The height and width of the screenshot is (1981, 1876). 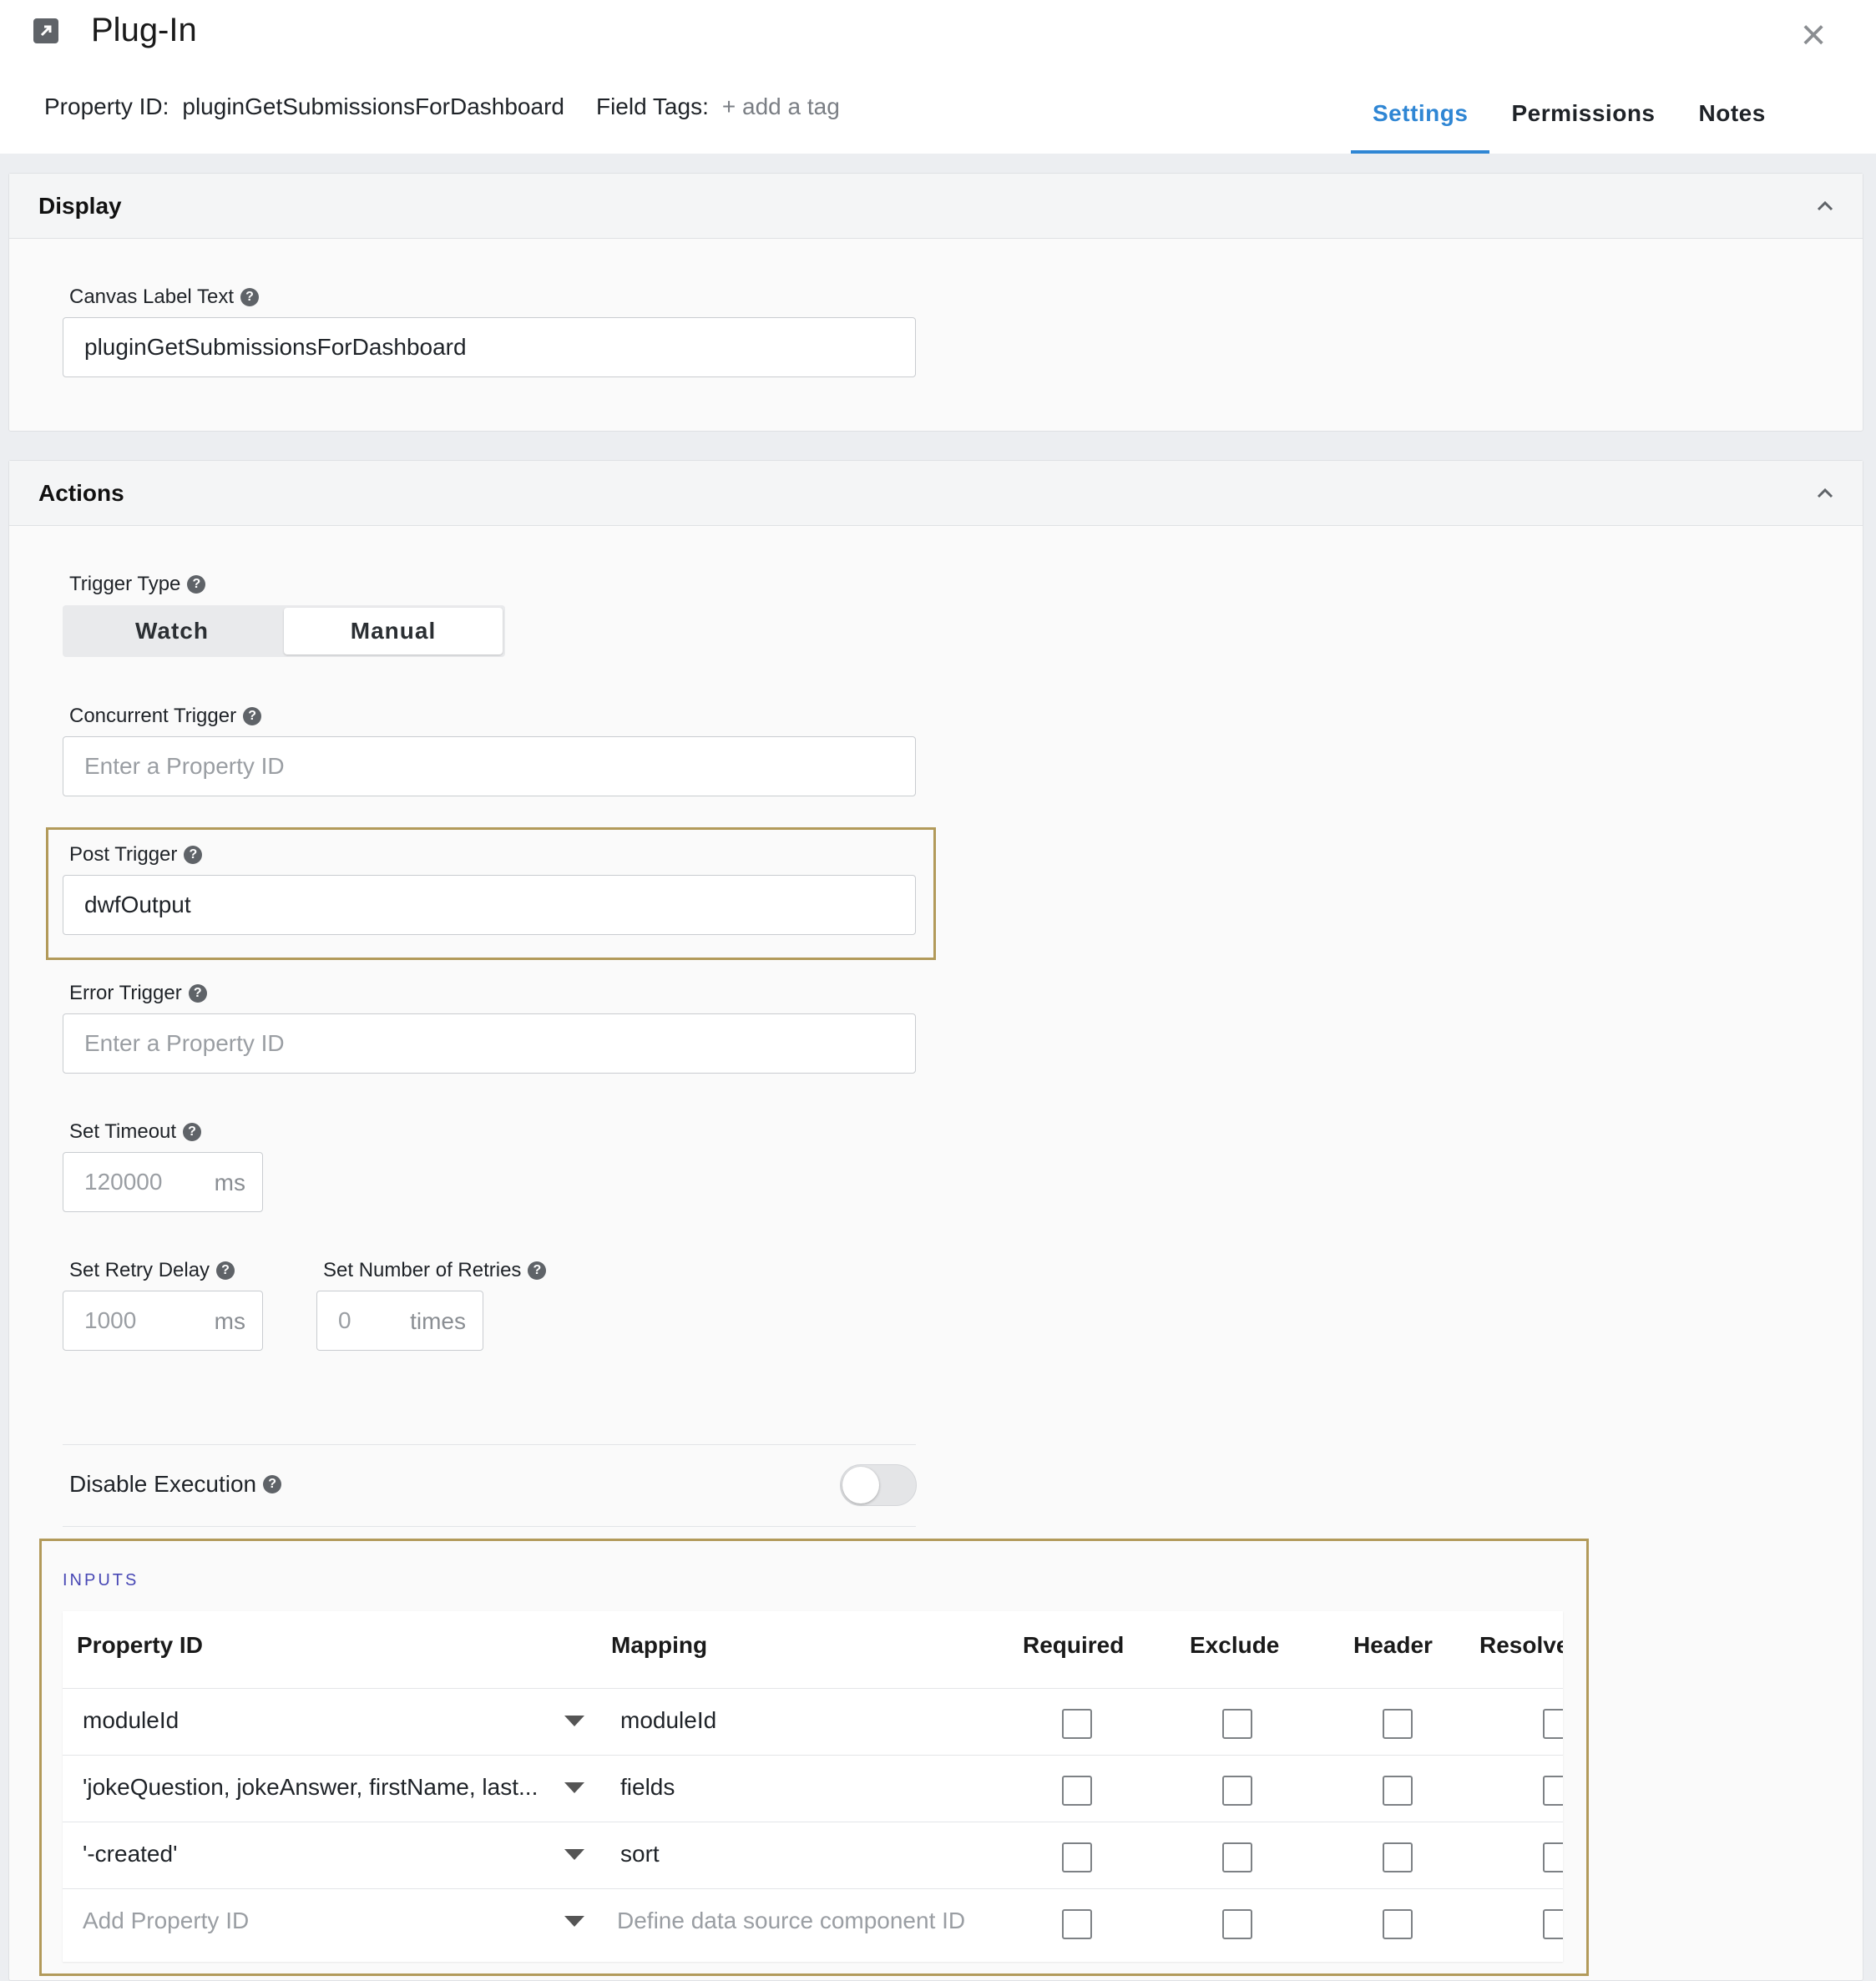 I want to click on retry-delay-label: Set Retry Delay ?, so click(x=152, y=1271).